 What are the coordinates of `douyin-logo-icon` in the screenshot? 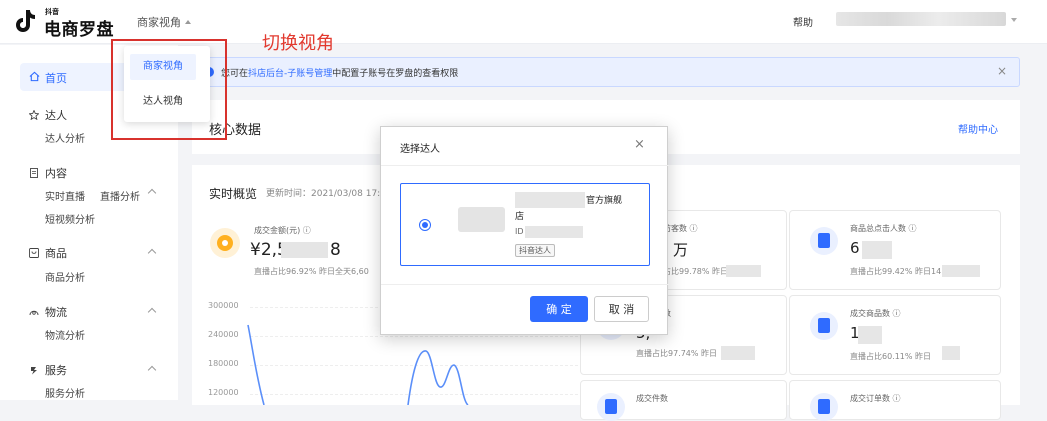 It's located at (25, 21).